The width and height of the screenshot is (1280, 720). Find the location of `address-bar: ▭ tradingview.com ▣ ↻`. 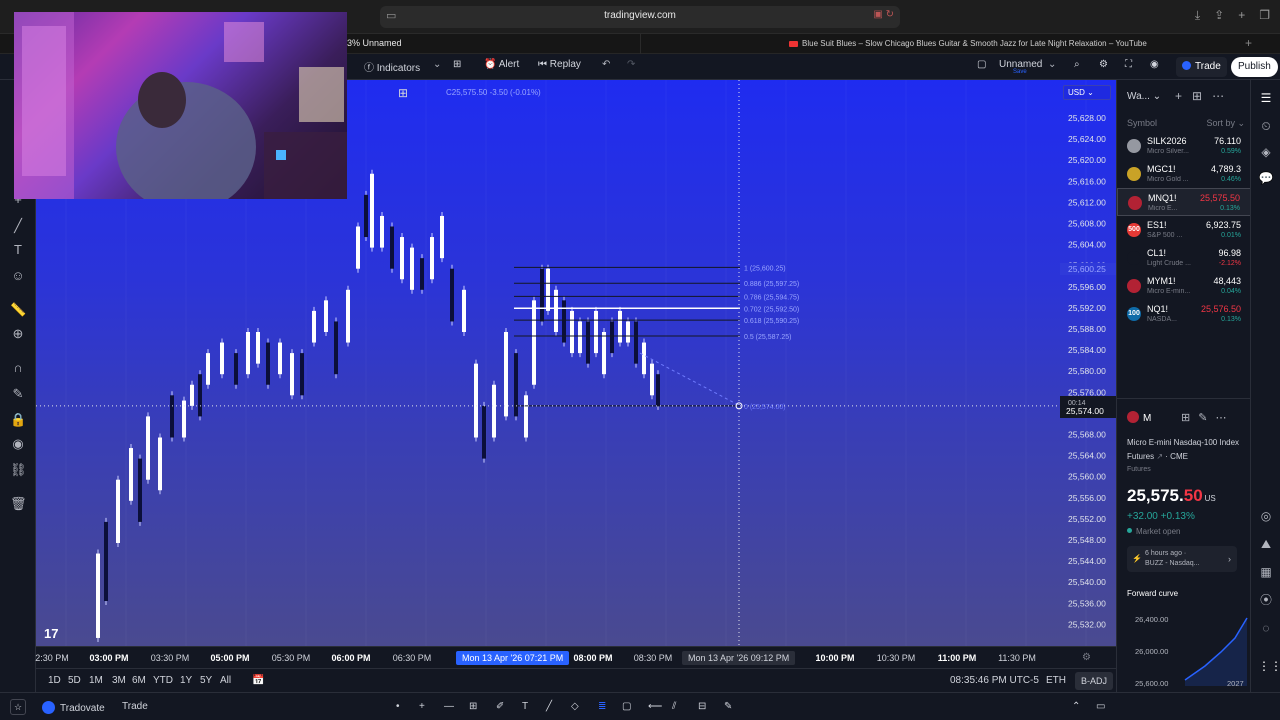

address-bar: ▭ tradingview.com ▣ ↻ is located at coordinates (640, 17).